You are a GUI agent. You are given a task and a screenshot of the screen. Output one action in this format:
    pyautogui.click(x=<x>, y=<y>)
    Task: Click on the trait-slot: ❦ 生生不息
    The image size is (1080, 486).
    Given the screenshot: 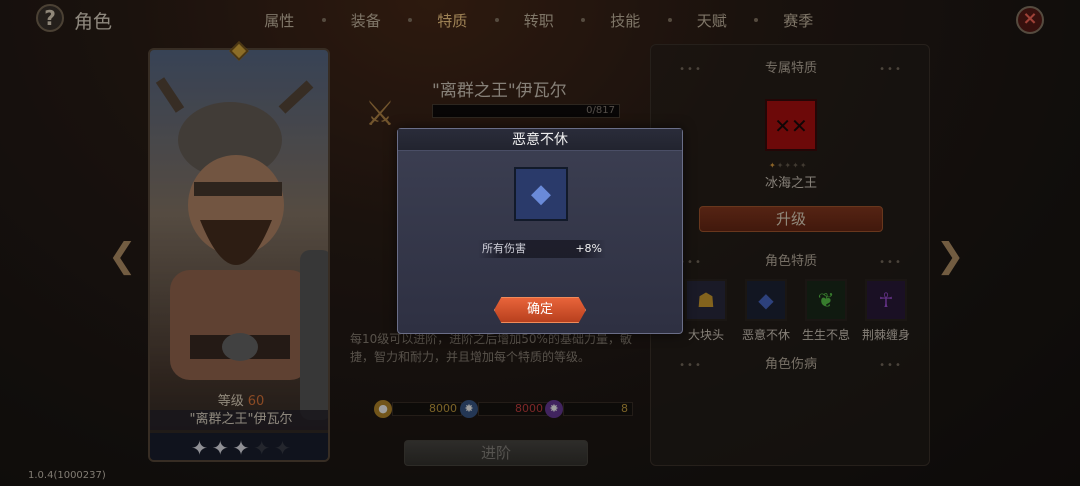 What is the action you would take?
    pyautogui.click(x=826, y=311)
    